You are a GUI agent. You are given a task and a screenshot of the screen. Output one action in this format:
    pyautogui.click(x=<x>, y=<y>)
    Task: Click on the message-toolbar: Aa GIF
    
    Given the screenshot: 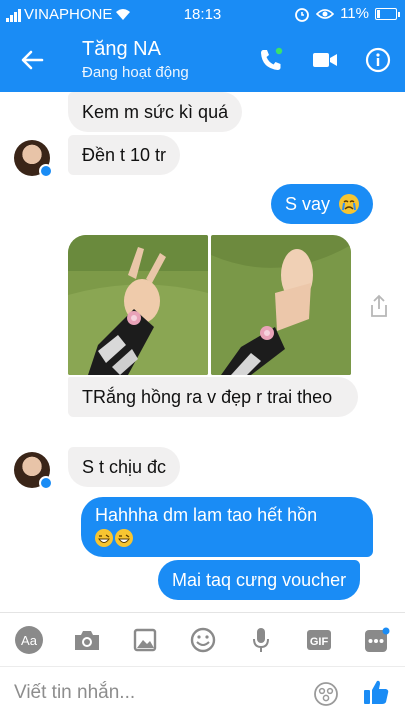 What is the action you would take?
    pyautogui.click(x=202, y=639)
    